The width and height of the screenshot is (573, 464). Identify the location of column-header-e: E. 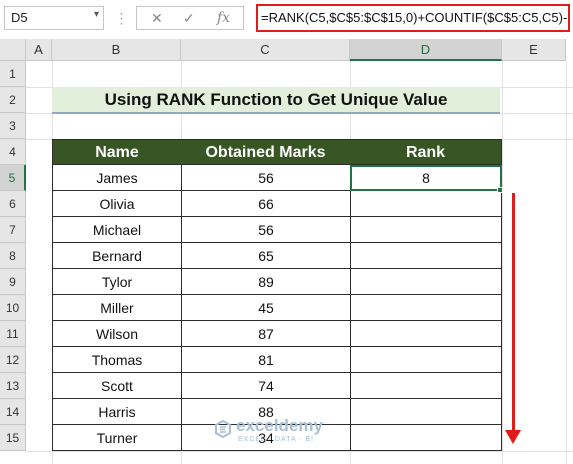
(534, 50).